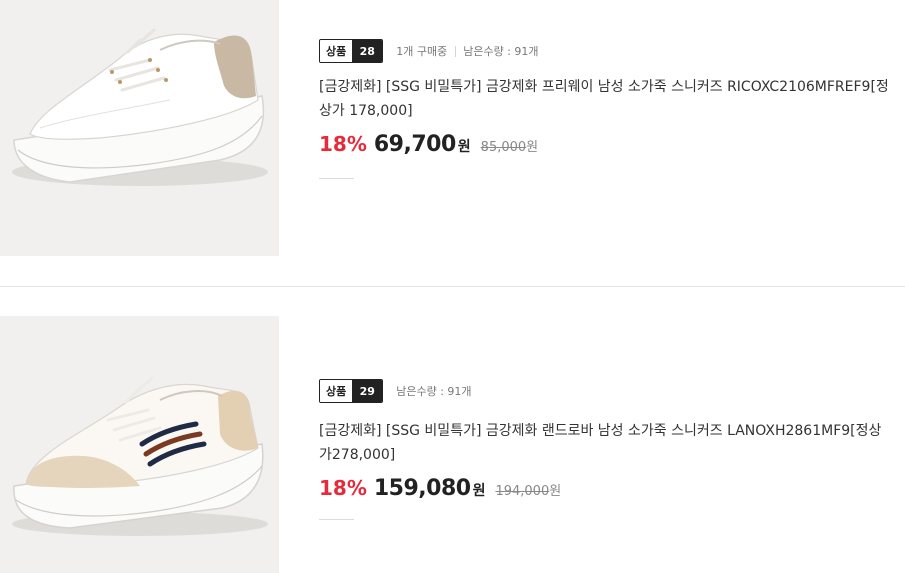  I want to click on rank-badge: 상품 28, so click(351, 51).